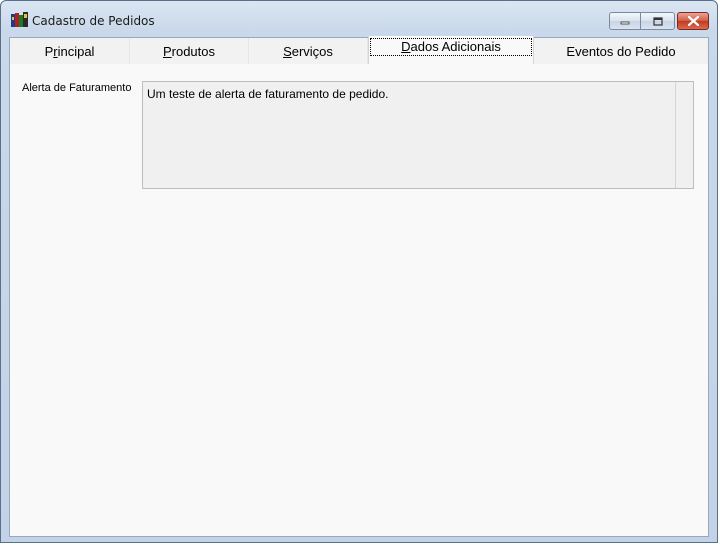 The height and width of the screenshot is (545, 720). What do you see at coordinates (406, 46) in the screenshot?
I see `tab-dados-accel: D` at bounding box center [406, 46].